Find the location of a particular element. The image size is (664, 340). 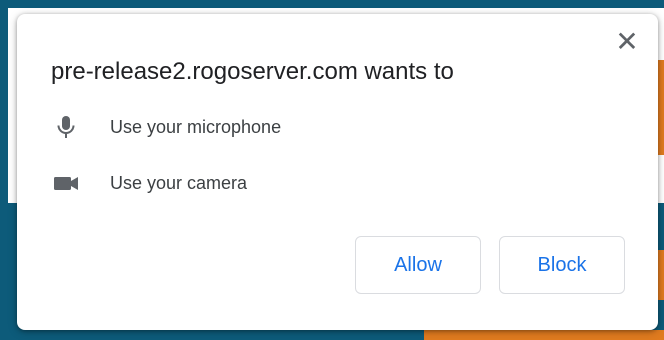

page-background-left-strip is located at coordinates (4, 170).